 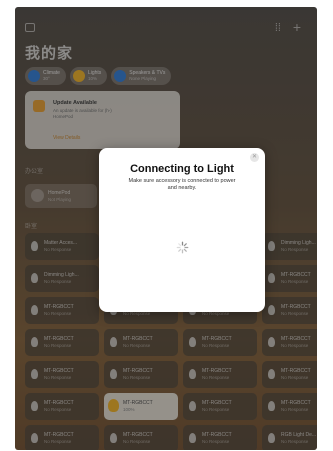 What do you see at coordinates (182, 169) in the screenshot?
I see `dialog-title: Connecting to Light` at bounding box center [182, 169].